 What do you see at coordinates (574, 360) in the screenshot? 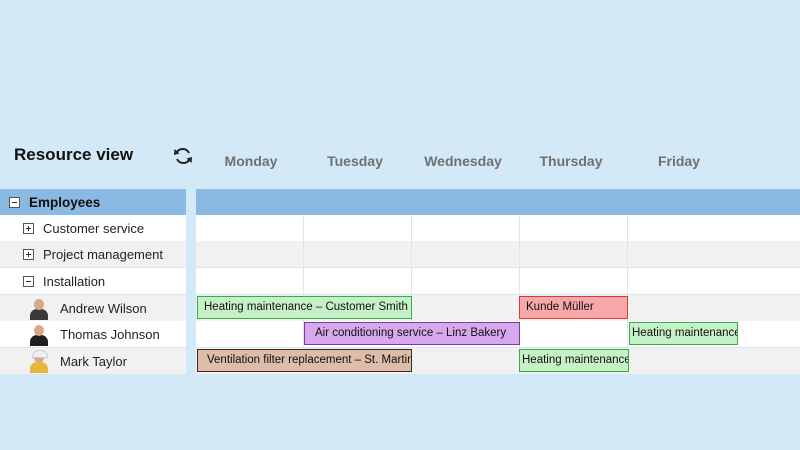
I see `event-heating-maintenance-thursday: Heating maintenance` at bounding box center [574, 360].